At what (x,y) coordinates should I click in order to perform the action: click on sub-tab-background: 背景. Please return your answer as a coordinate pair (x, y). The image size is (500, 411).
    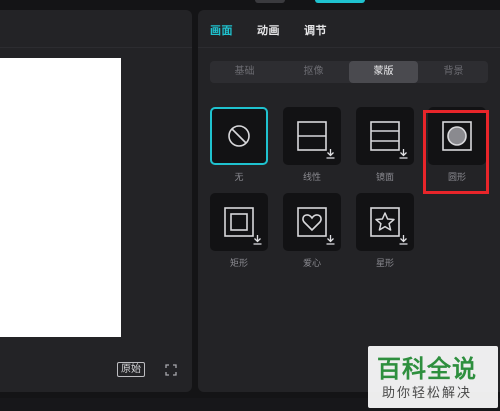
    Looking at the image, I should click on (453, 72).